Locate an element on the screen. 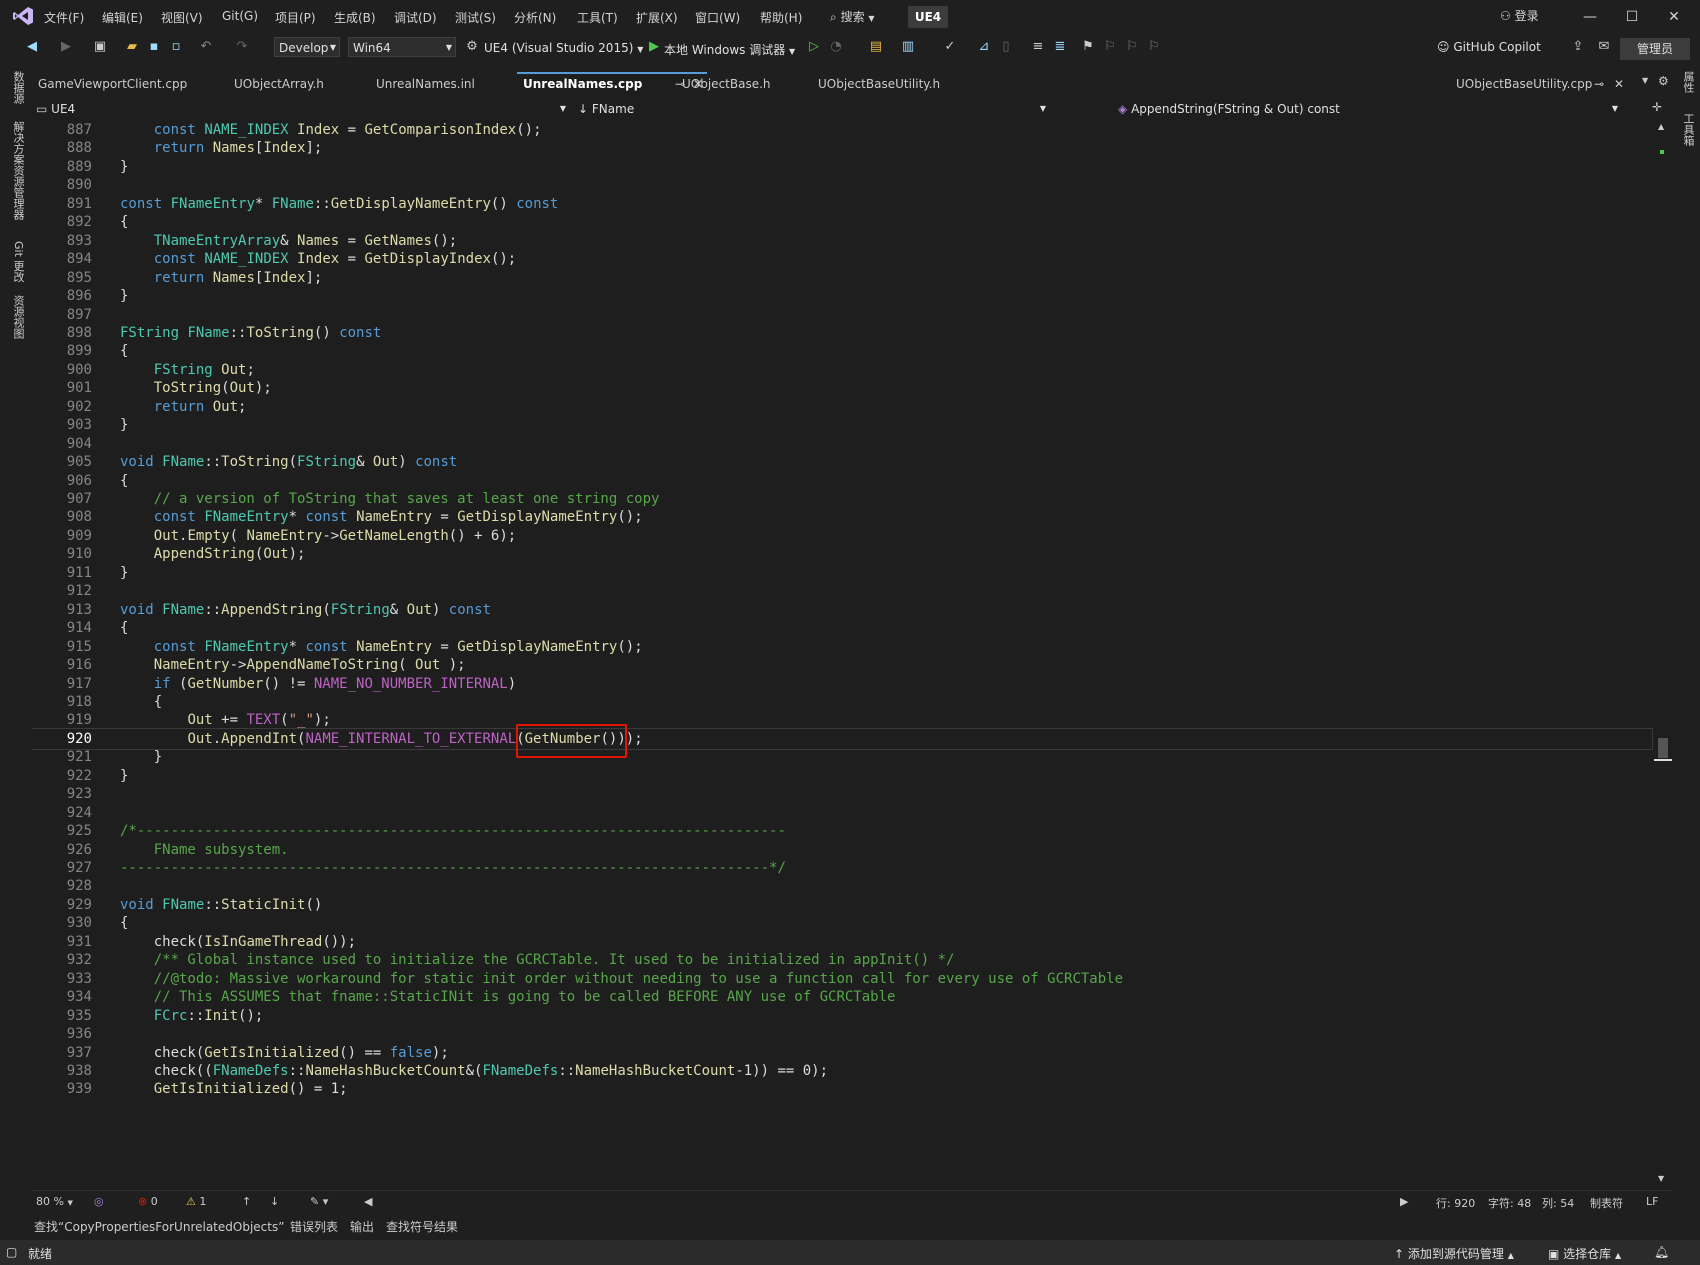 The width and height of the screenshot is (1700, 1265). code-line: 928 is located at coordinates (842, 886).